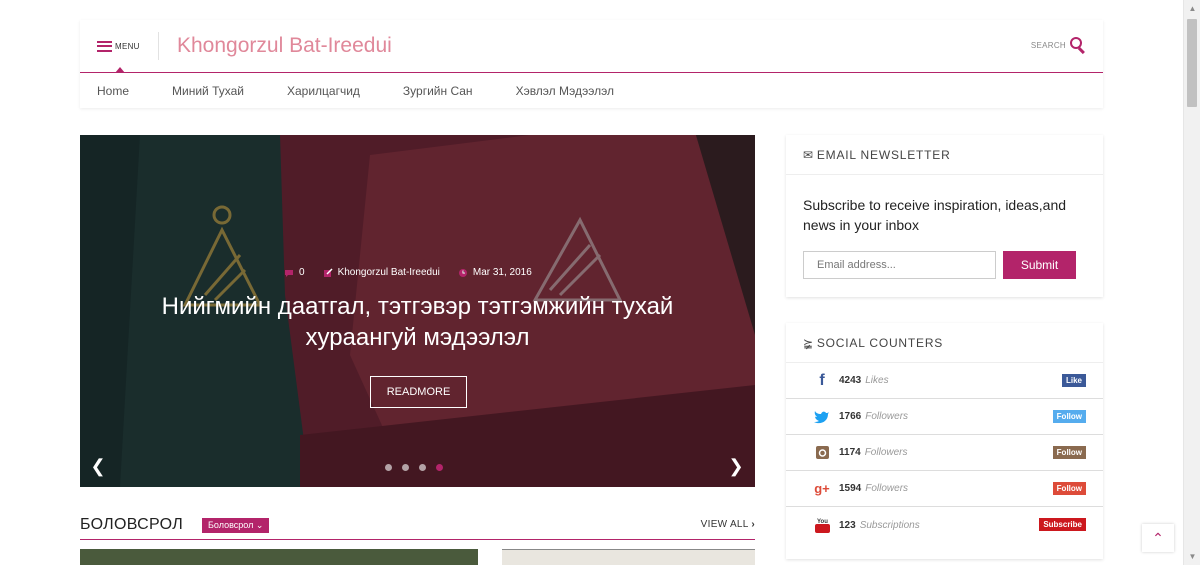  I want to click on back-to-top-button: ⌃, so click(1158, 538).